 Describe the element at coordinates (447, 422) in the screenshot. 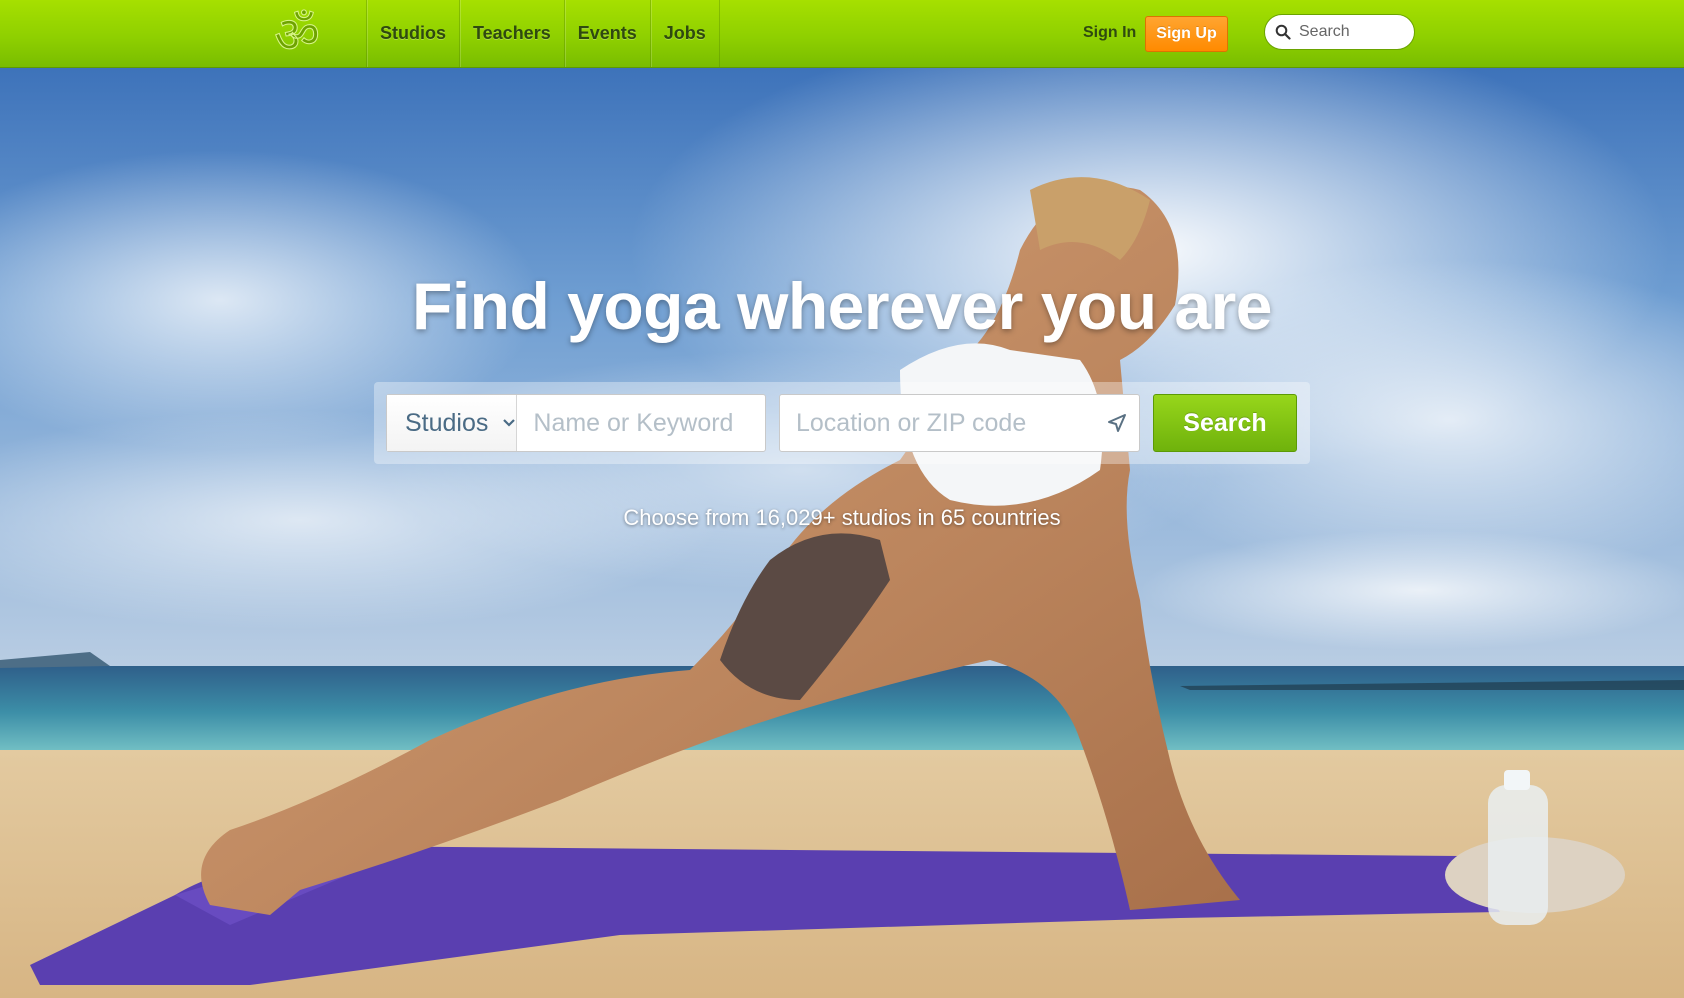

I see `search-type-value: Studios` at that location.